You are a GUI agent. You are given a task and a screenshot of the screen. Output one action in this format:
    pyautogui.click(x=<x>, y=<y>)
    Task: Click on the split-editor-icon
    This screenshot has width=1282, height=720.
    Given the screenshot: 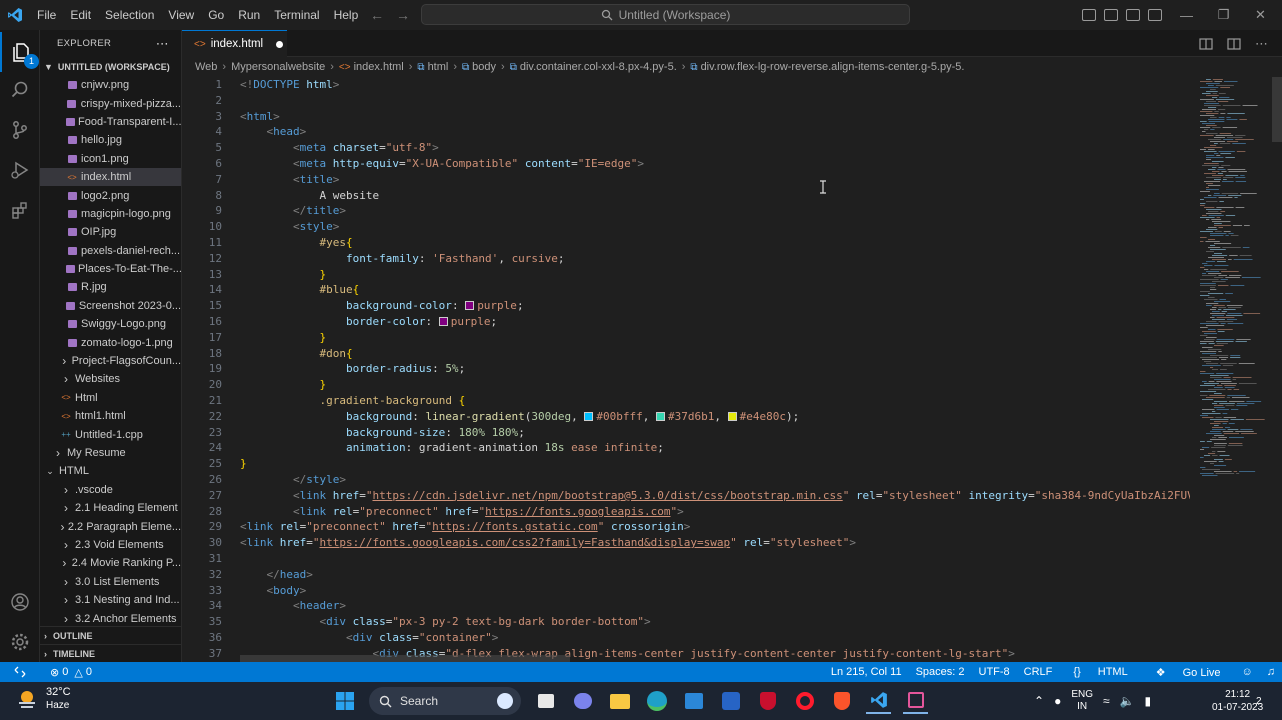 What is the action you would take?
    pyautogui.click(x=1234, y=44)
    